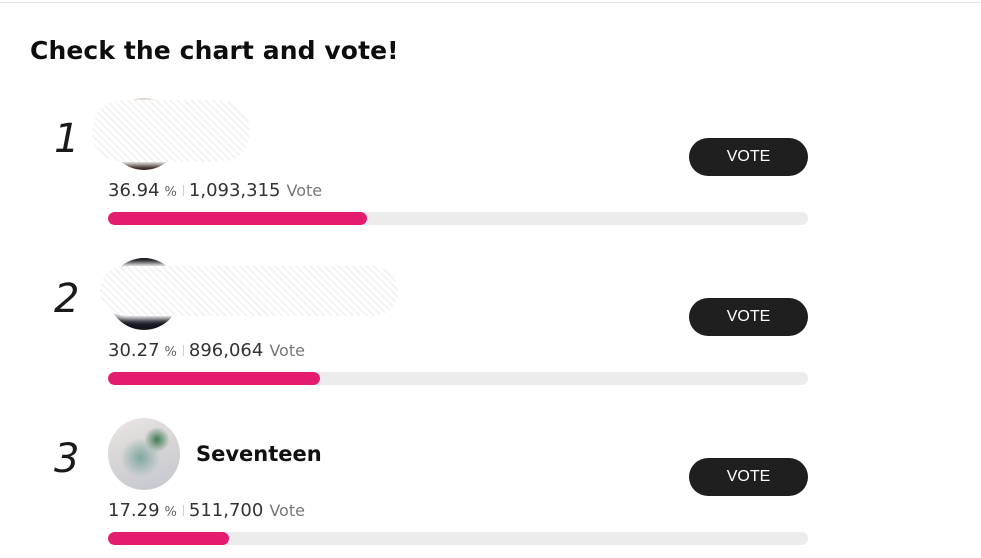 The width and height of the screenshot is (981, 558). Describe the element at coordinates (134, 350) in the screenshot. I see `vote-percentage: 30.27` at that location.